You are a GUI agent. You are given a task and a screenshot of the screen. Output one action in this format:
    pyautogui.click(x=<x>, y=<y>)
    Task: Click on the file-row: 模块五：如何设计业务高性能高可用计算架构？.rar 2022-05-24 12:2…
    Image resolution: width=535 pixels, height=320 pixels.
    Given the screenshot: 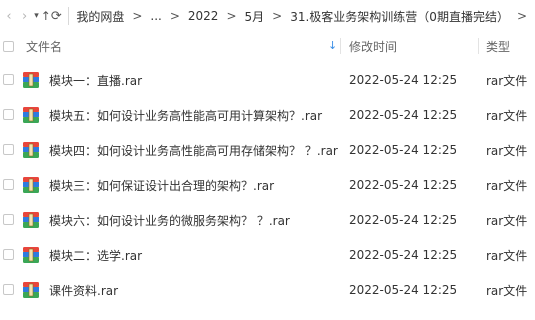 What is the action you would take?
    pyautogui.click(x=267, y=115)
    